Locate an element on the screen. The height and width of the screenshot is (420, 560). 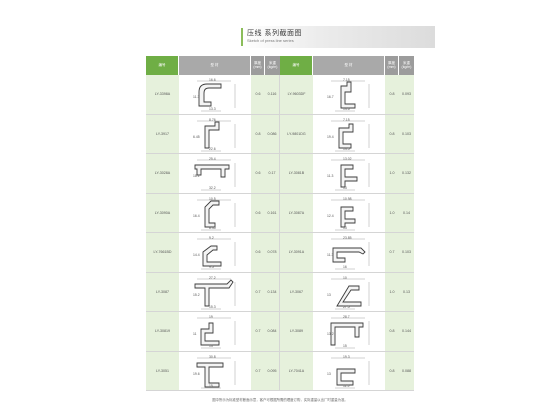
profile-code: LY-3091A is located at coordinates (296, 252).